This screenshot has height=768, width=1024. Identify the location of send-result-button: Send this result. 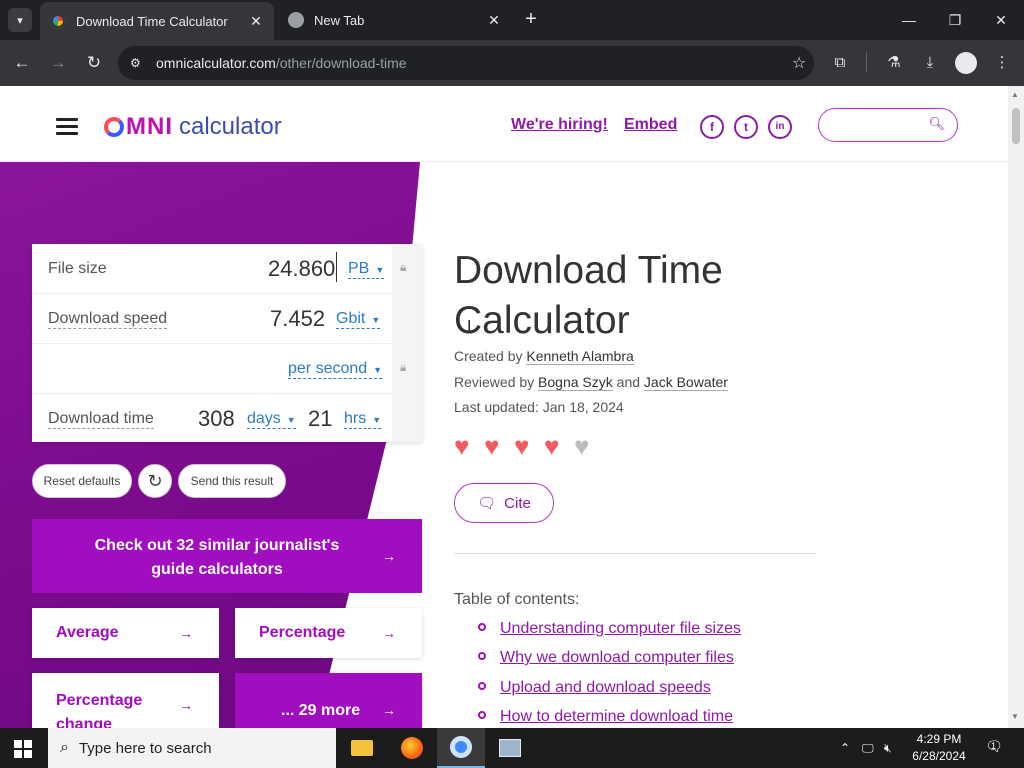
(232, 481).